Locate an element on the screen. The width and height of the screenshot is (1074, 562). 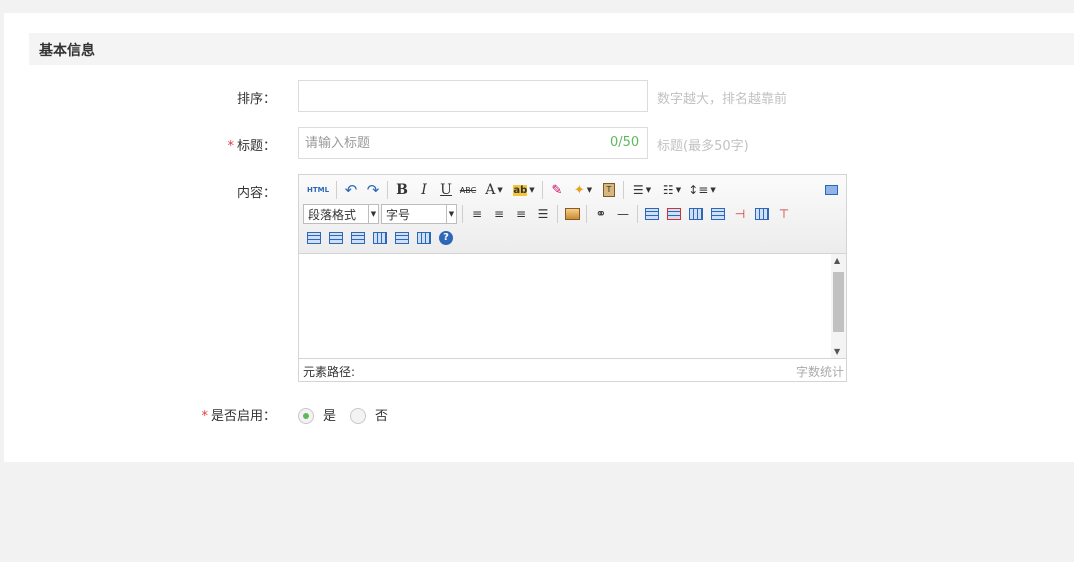
paragraph-format-select: 段落格式 ▼ is located at coordinates (341, 214).